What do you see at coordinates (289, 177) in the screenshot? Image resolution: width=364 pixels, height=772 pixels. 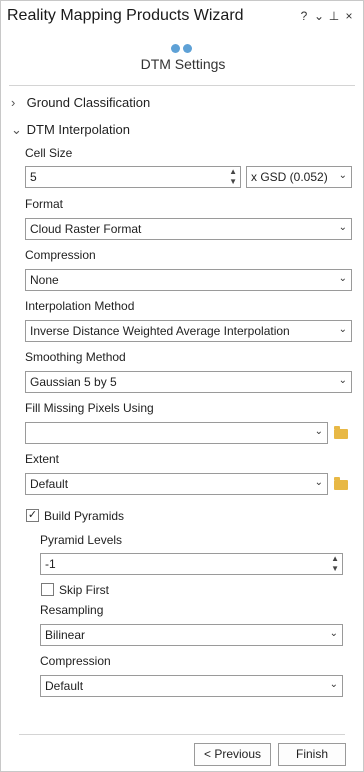 I see `cell-size-unit-value: x GSD (0.052)` at bounding box center [289, 177].